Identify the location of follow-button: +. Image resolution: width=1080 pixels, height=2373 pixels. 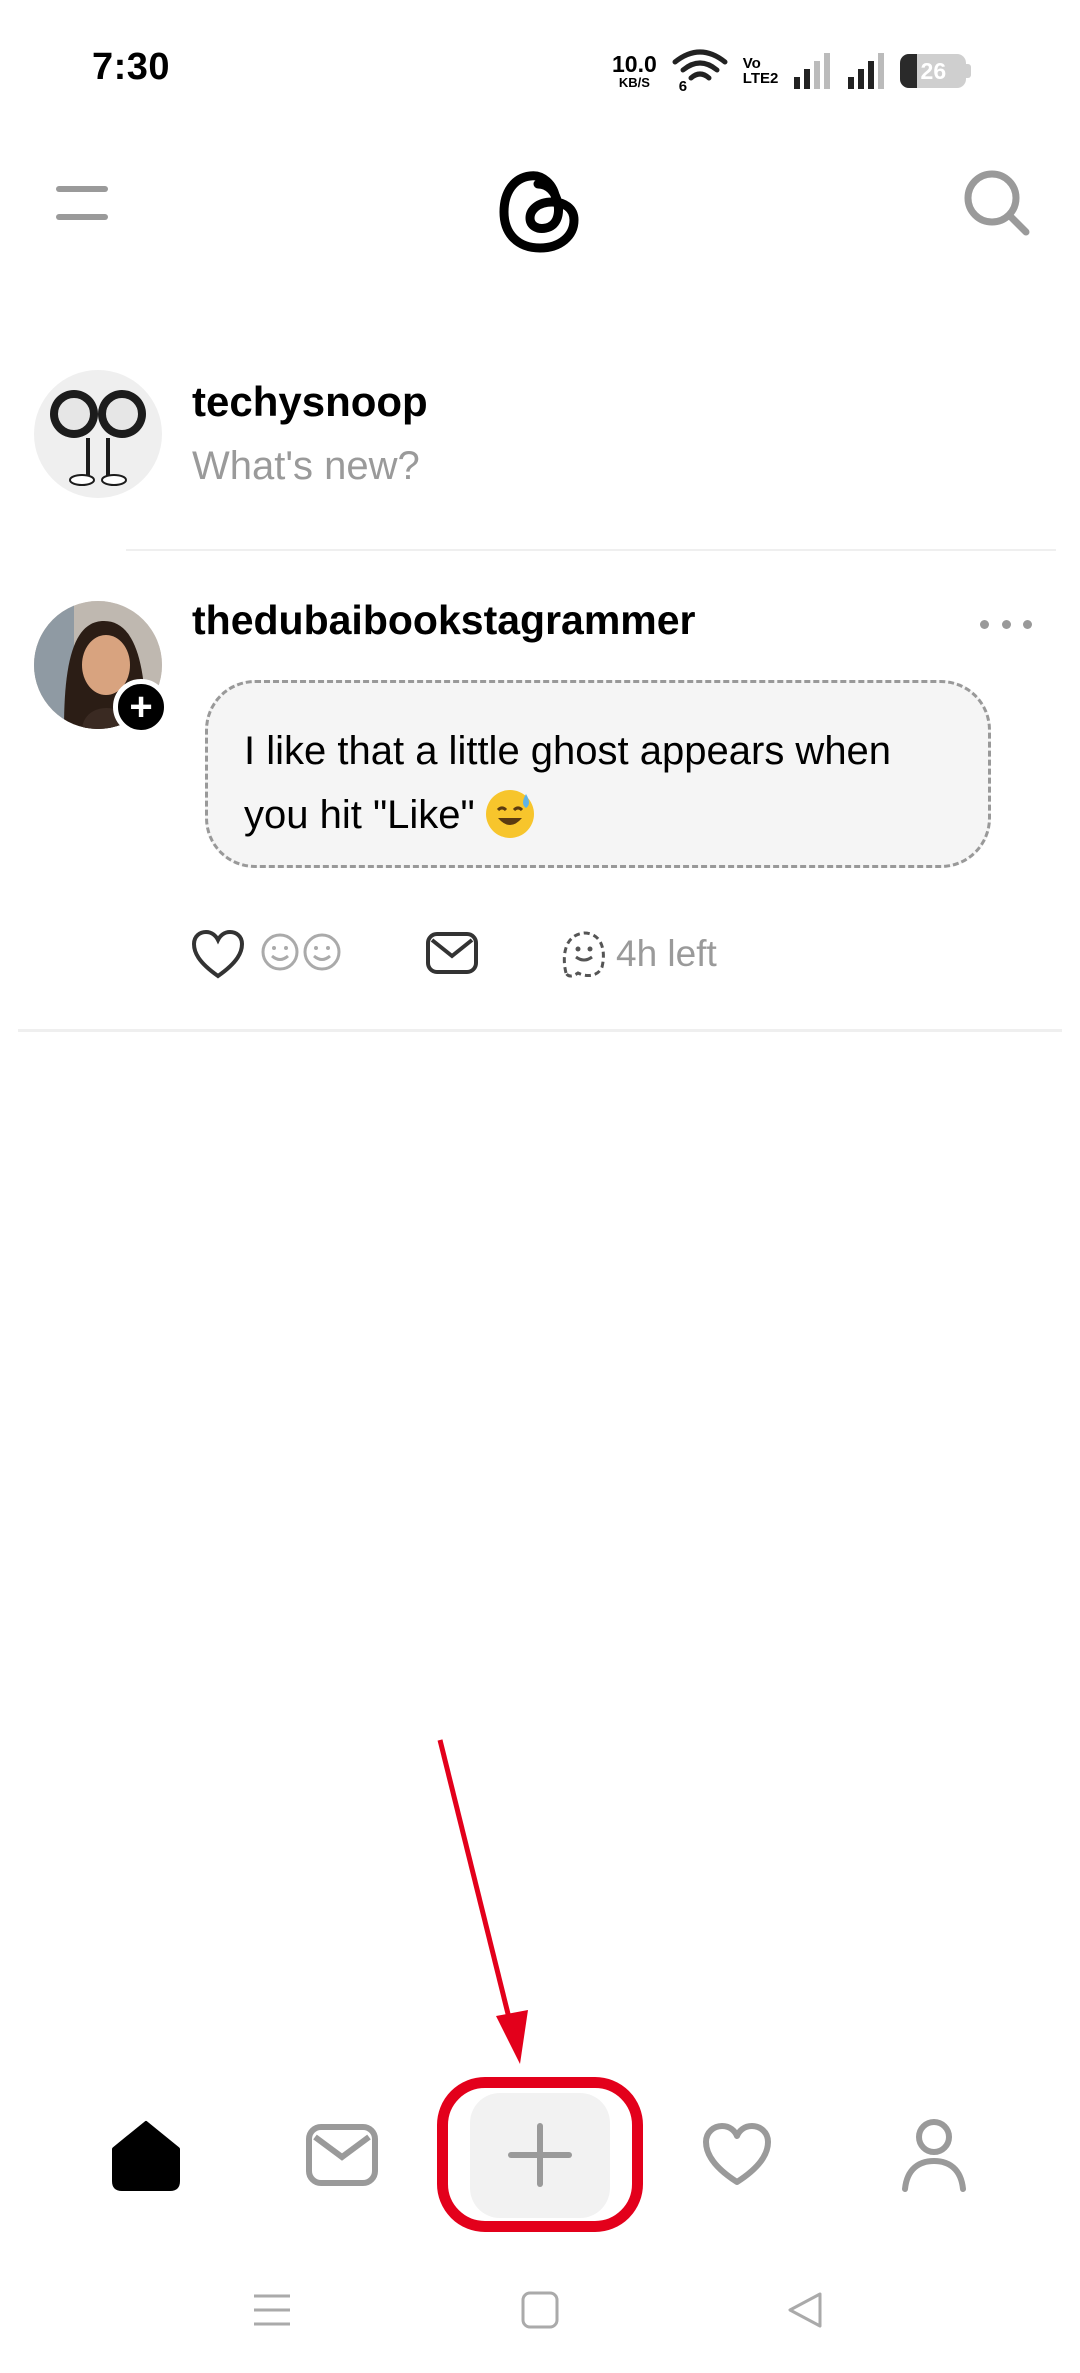
(141, 707).